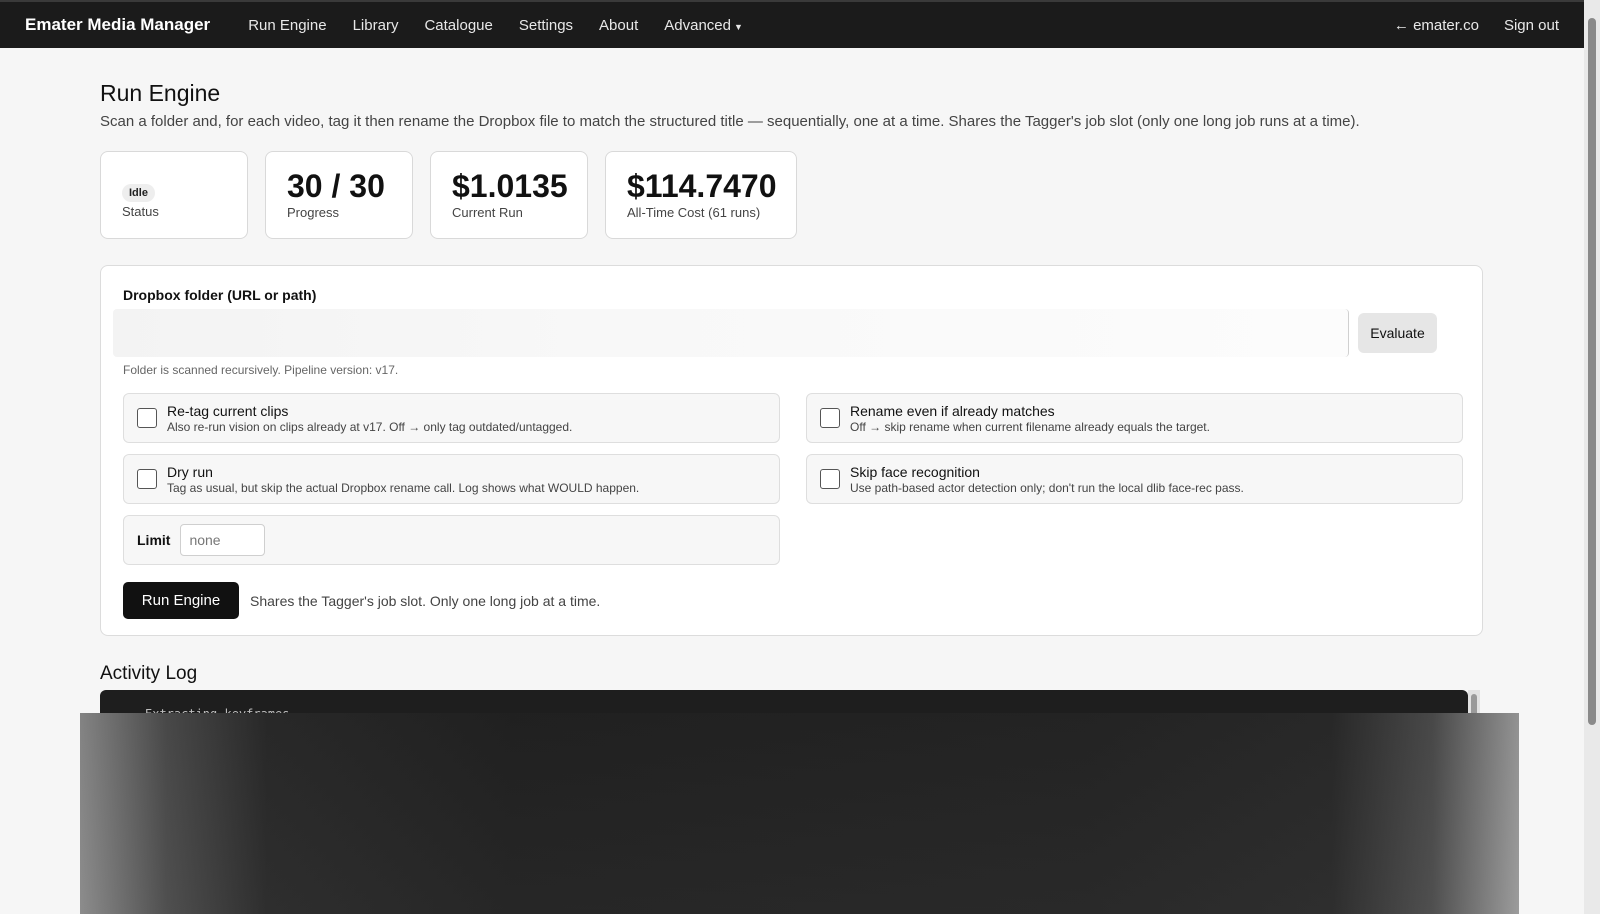  Describe the element at coordinates (313, 212) in the screenshot. I see `stat-label: Progress` at that location.